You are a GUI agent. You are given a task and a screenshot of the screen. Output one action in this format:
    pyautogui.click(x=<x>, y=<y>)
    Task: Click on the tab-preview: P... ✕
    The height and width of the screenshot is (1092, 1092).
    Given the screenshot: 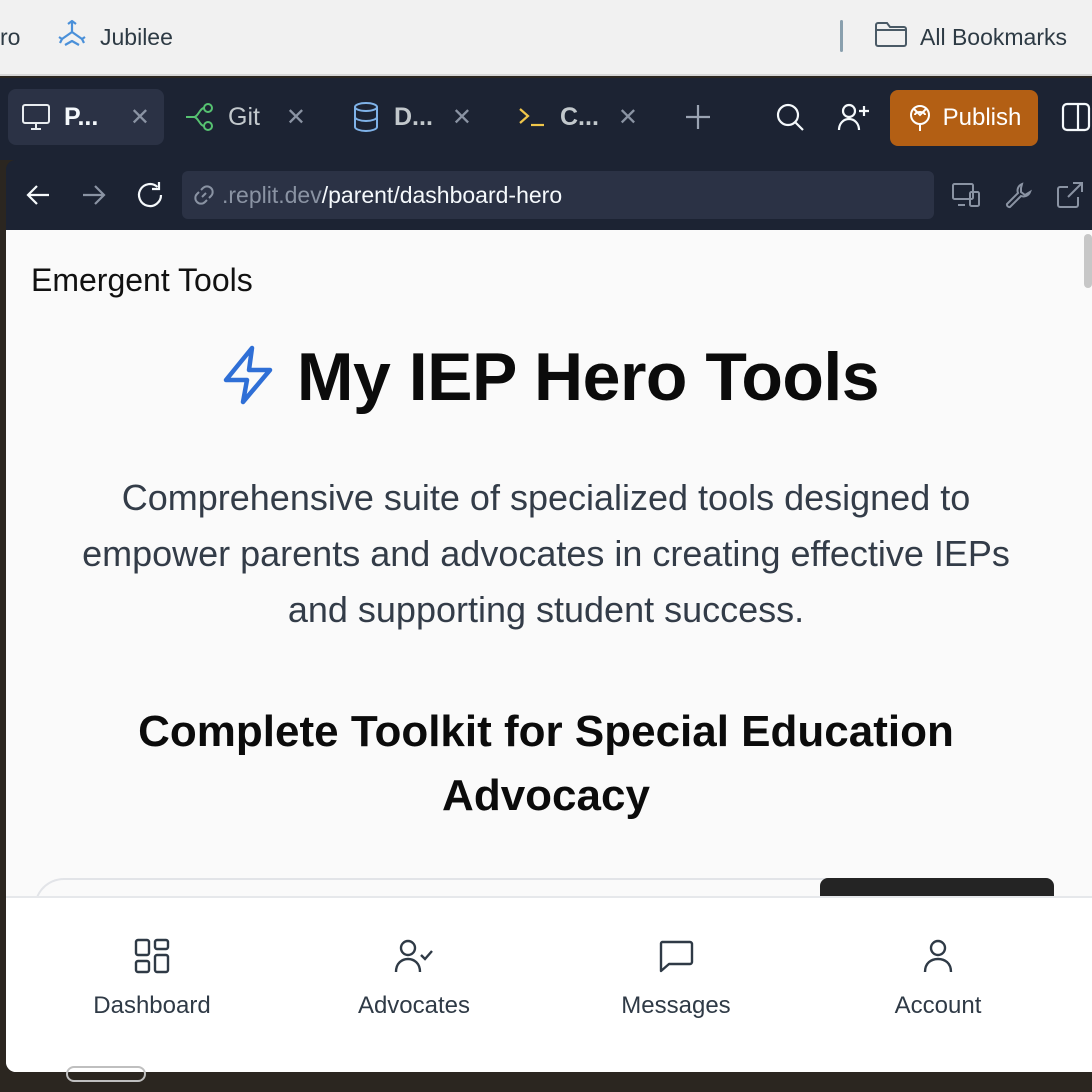 What is the action you would take?
    pyautogui.click(x=86, y=117)
    